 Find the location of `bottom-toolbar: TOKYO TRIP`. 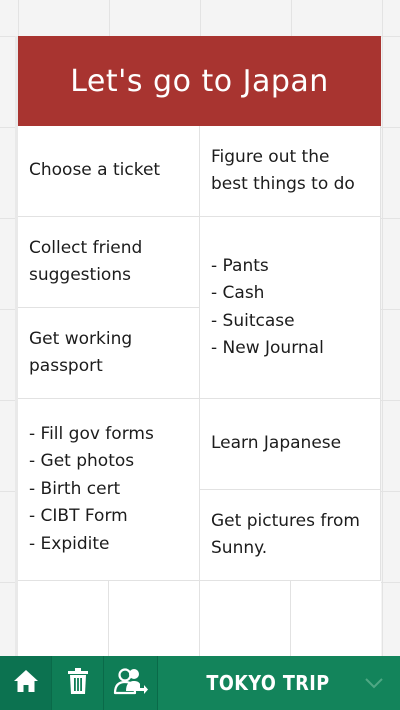

bottom-toolbar: TOKYO TRIP is located at coordinates (200, 683).